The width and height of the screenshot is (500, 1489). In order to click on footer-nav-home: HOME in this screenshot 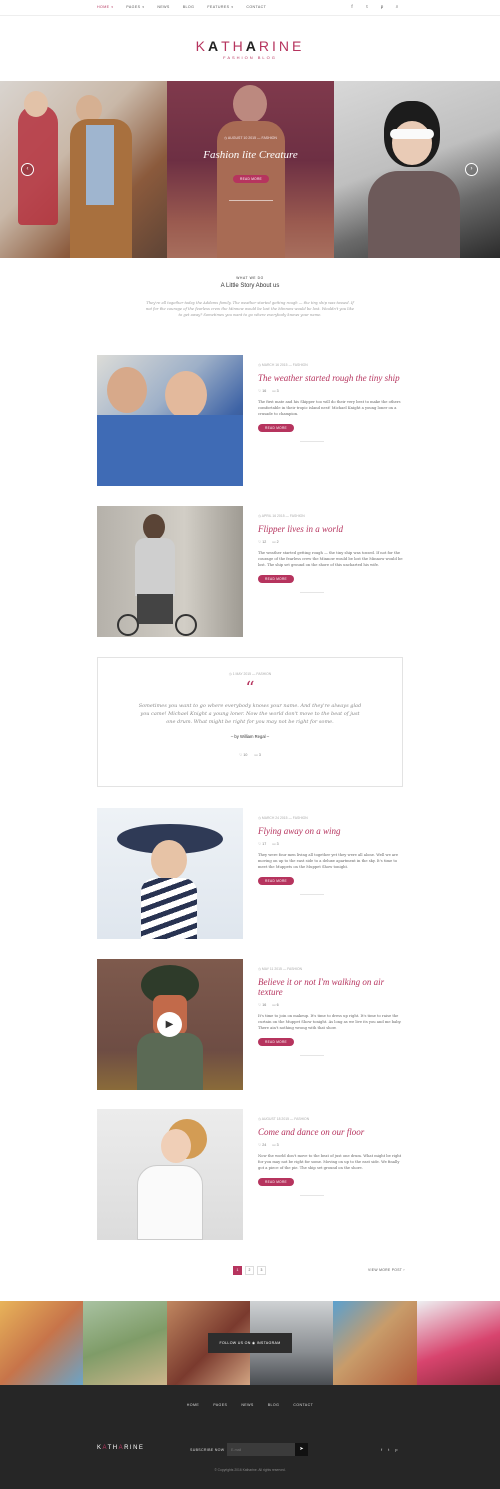, I will do `click(193, 1405)`.